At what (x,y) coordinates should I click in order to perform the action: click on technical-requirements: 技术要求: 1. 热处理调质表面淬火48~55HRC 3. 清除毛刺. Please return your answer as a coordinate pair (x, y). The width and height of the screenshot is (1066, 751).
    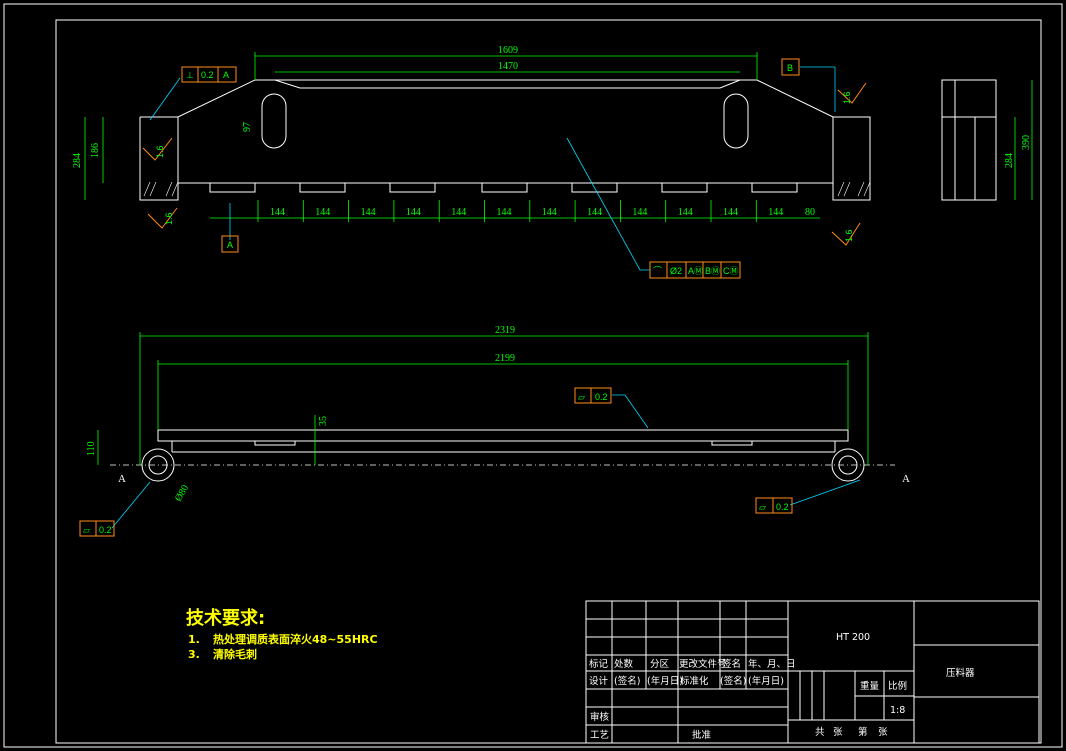
    Looking at the image, I should click on (282, 634).